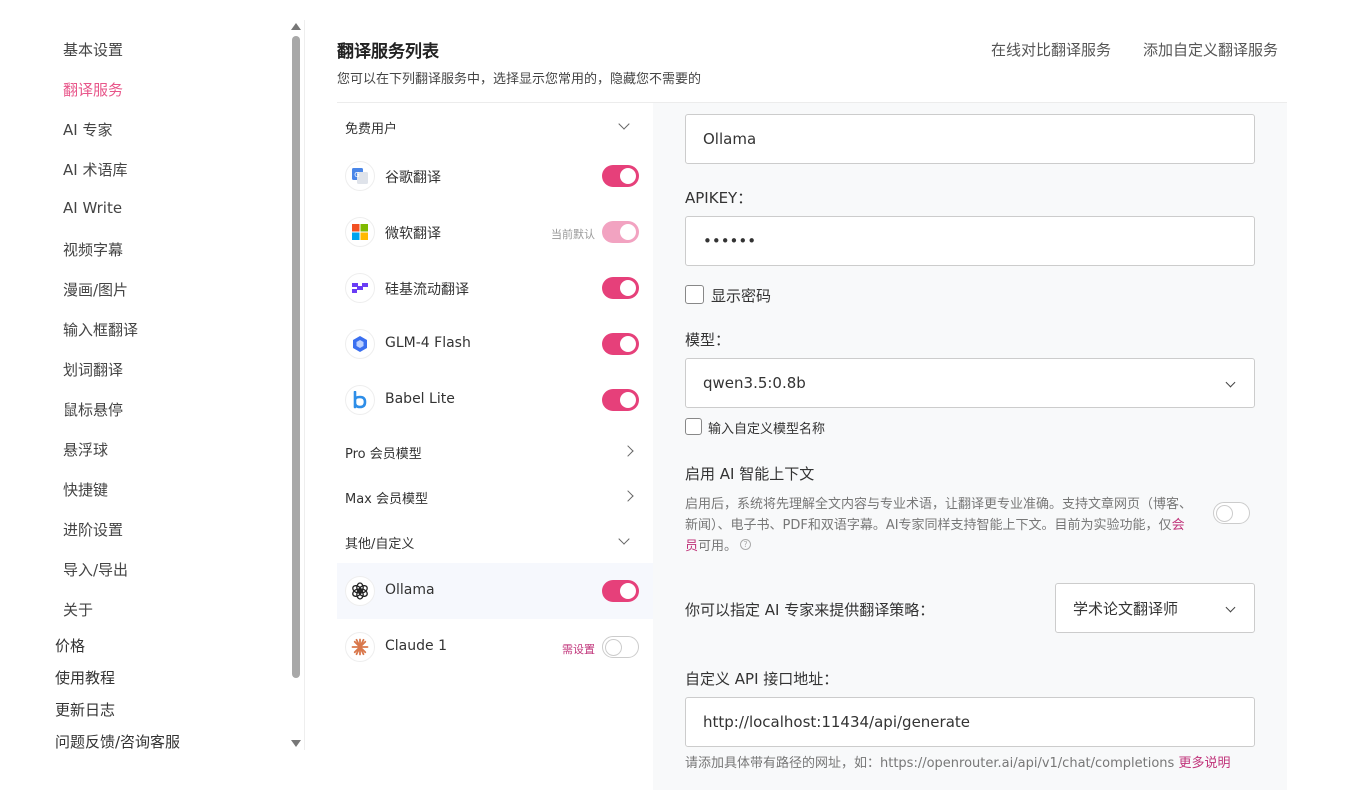 Image resolution: width=1369 pixels, height=790 pixels. What do you see at coordinates (428, 343) in the screenshot?
I see `service-name: GLM-4 Flash` at bounding box center [428, 343].